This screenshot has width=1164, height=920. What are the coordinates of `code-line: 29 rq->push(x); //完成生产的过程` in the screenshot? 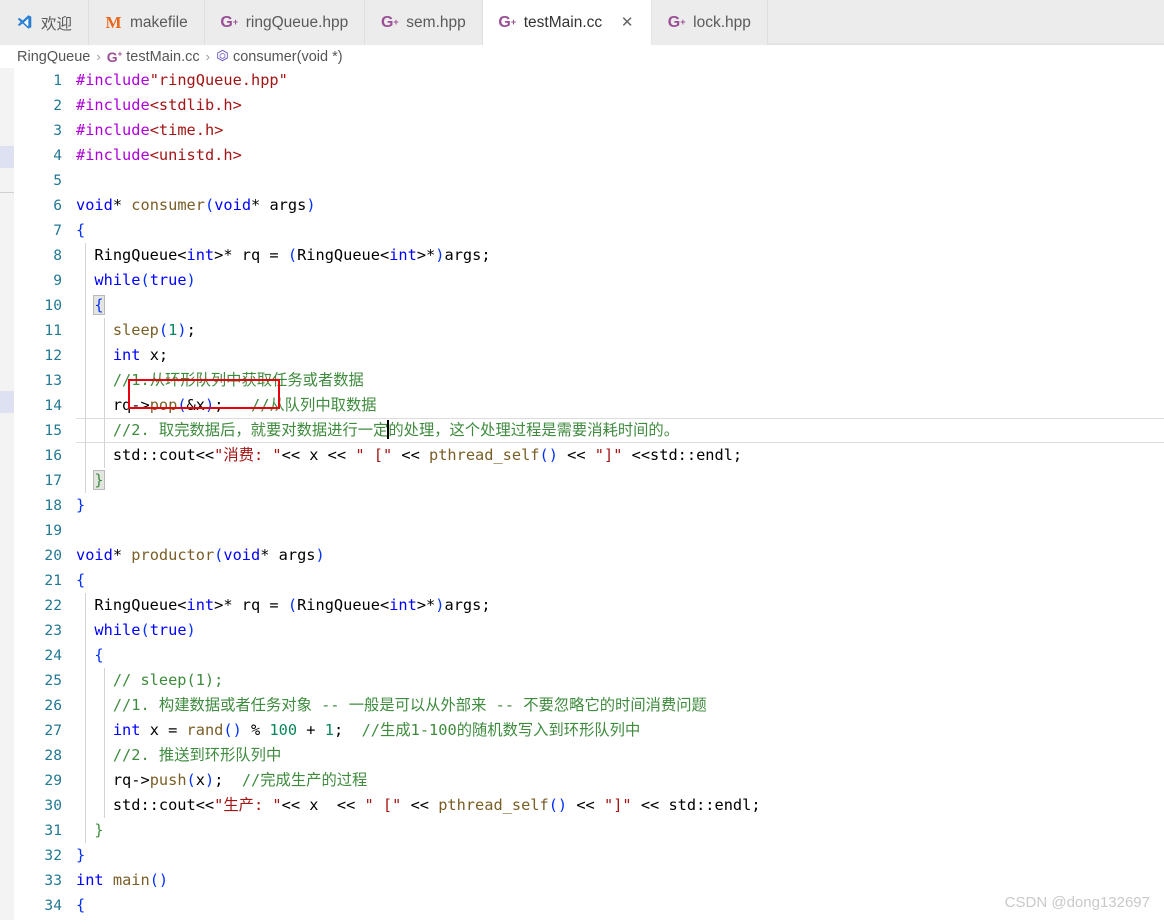 It's located at (589, 780).